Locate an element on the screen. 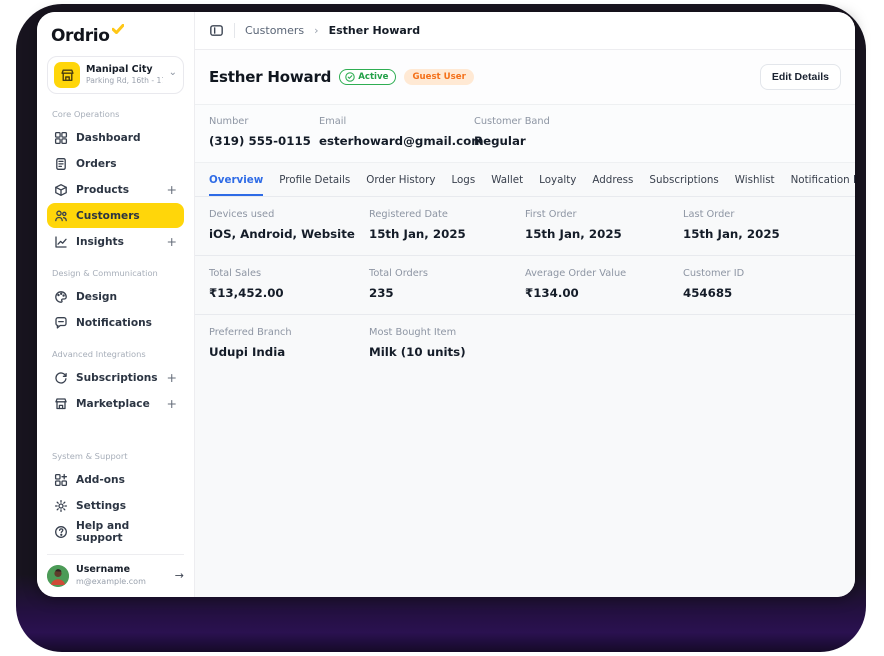  sidebar-item-help-and-support: Help and support is located at coordinates (115, 531).